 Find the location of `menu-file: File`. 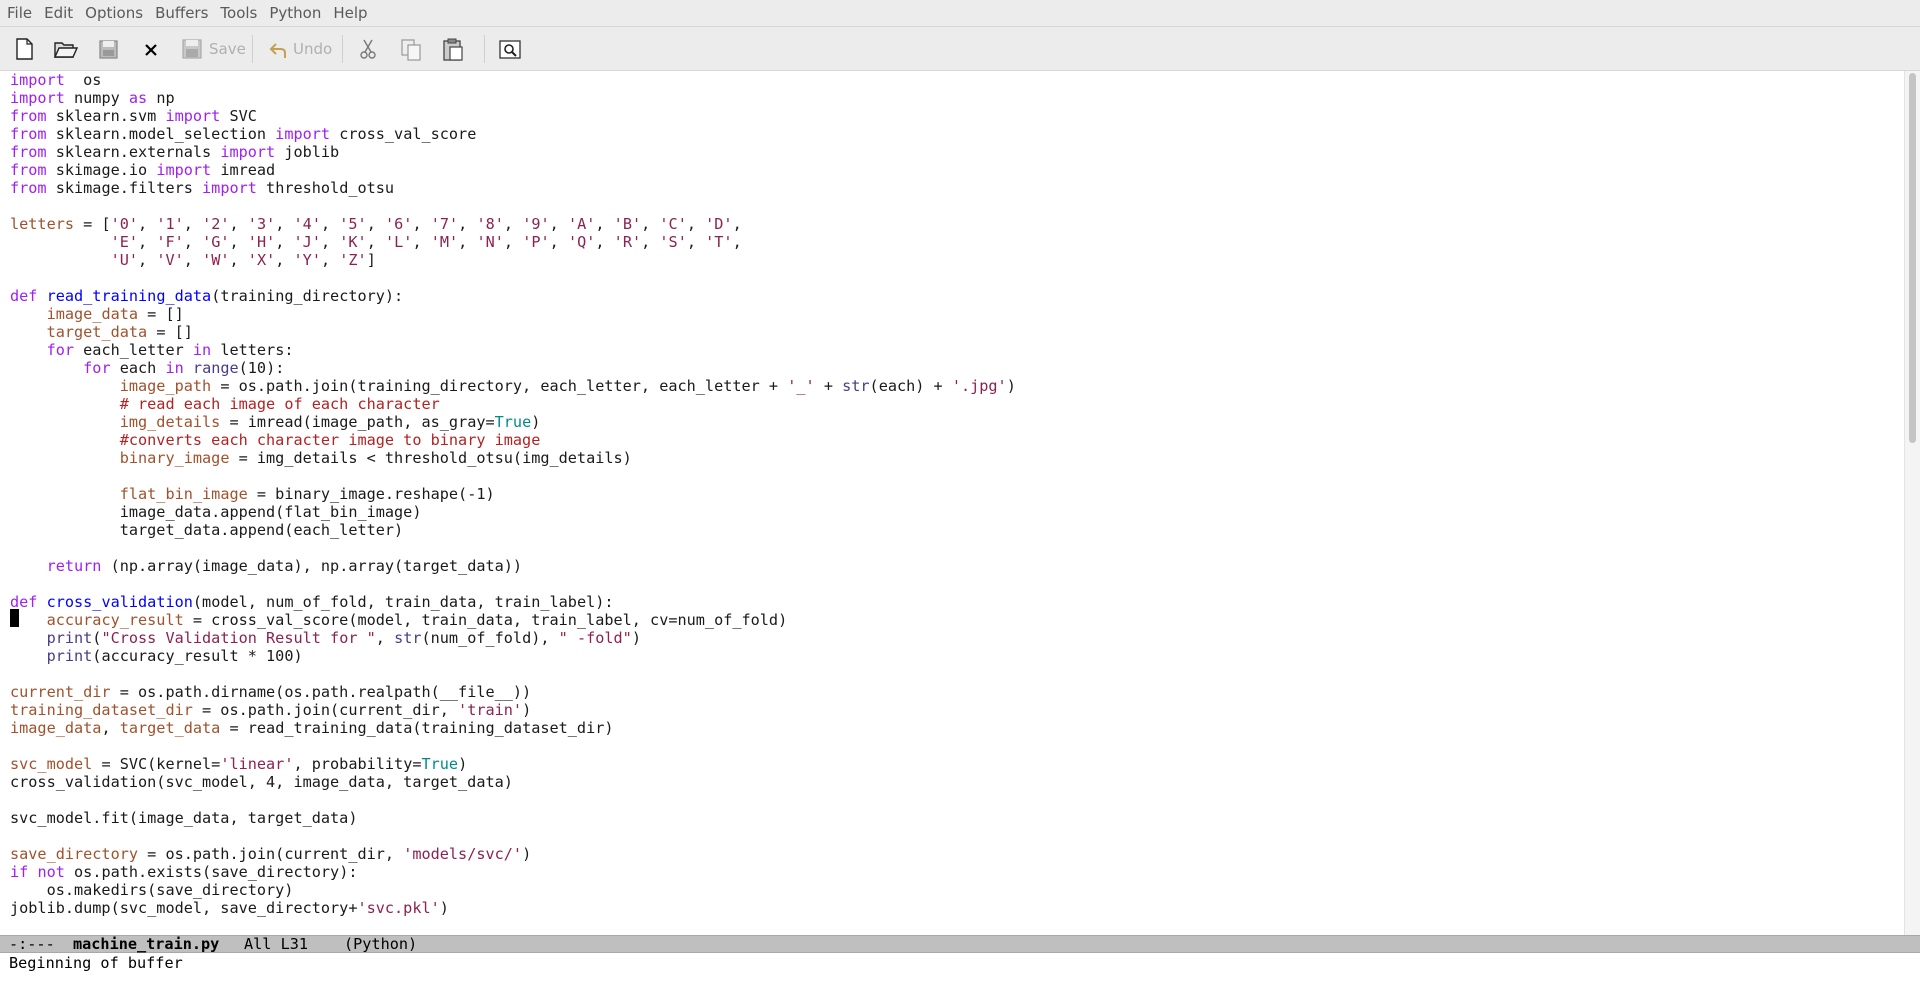

menu-file: File is located at coordinates (19, 13).